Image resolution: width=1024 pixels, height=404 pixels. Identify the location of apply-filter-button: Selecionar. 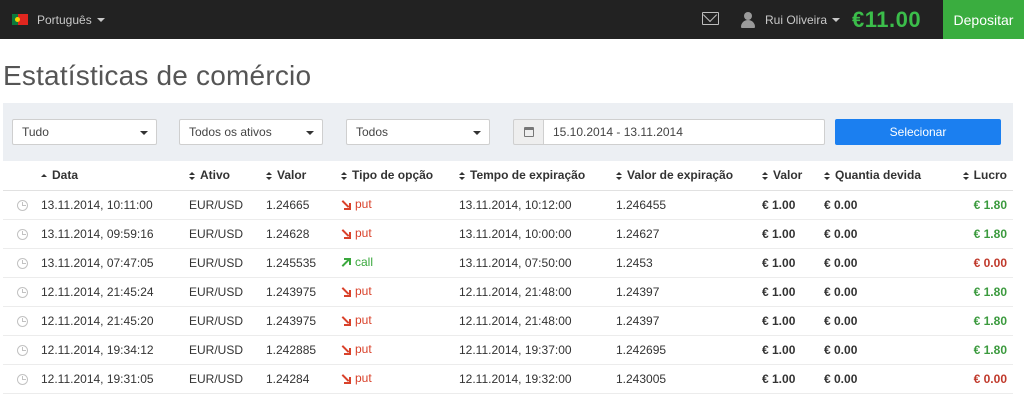
(918, 132).